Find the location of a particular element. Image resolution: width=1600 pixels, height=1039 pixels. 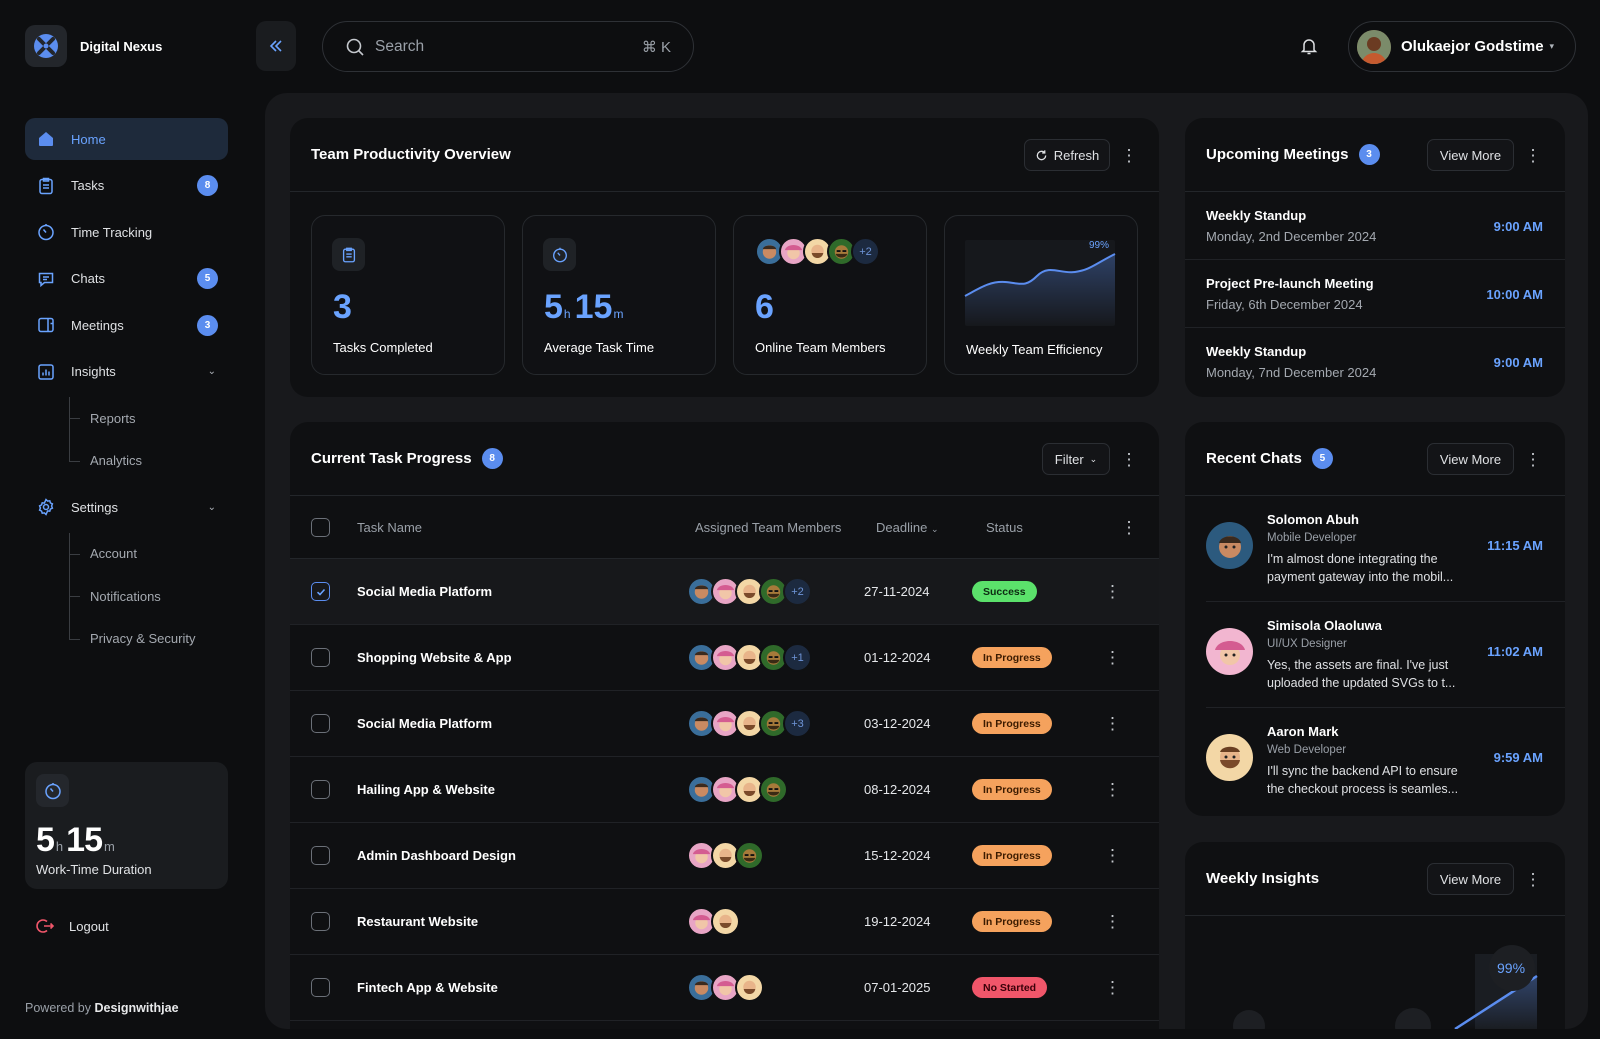

chat-sender-name: Simisola Olaoluwa is located at coordinates (1324, 625).